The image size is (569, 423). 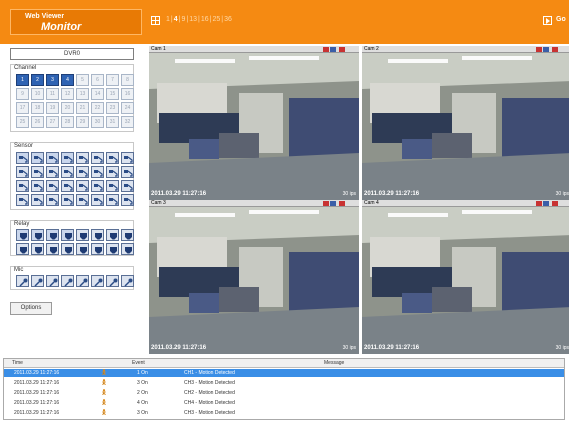 I want to click on camera-view-3: Cam 3 2011.03.29 11:27:16 30 ips, so click(x=254, y=277).